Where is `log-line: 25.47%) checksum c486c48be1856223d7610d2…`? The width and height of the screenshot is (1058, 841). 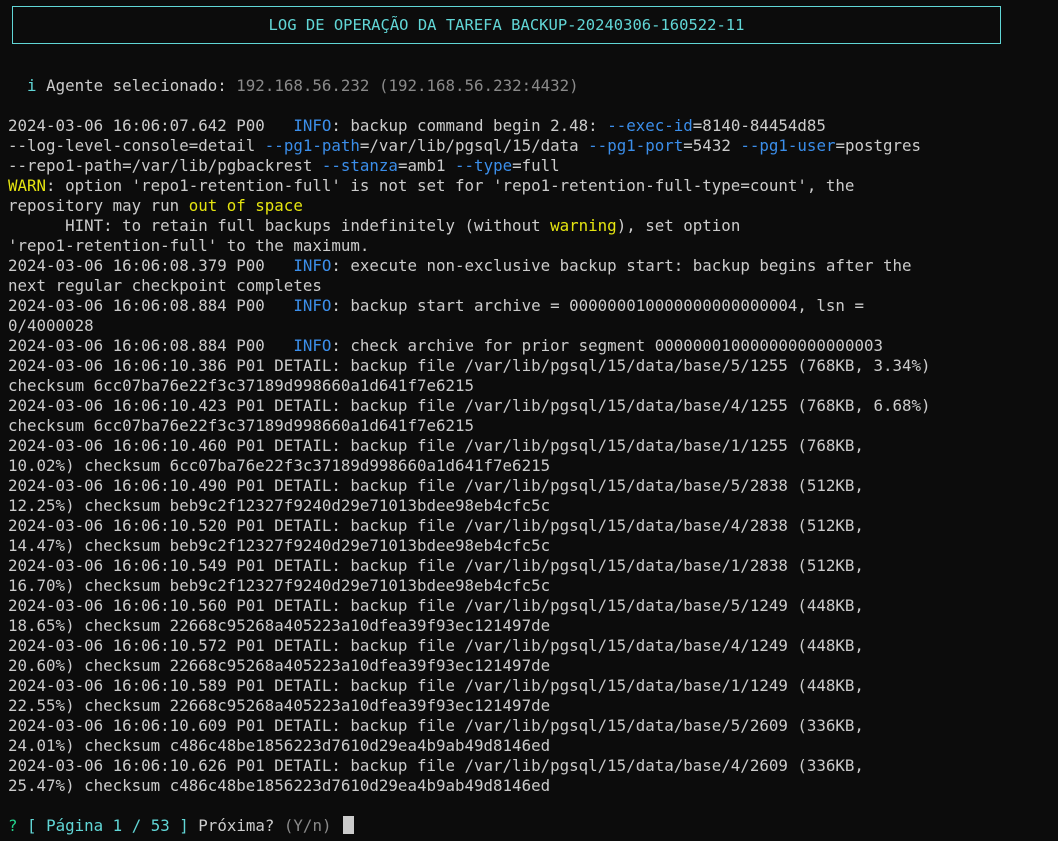
log-line: 25.47%) checksum c486c48be1856223d7610d2… is located at coordinates (533, 786).